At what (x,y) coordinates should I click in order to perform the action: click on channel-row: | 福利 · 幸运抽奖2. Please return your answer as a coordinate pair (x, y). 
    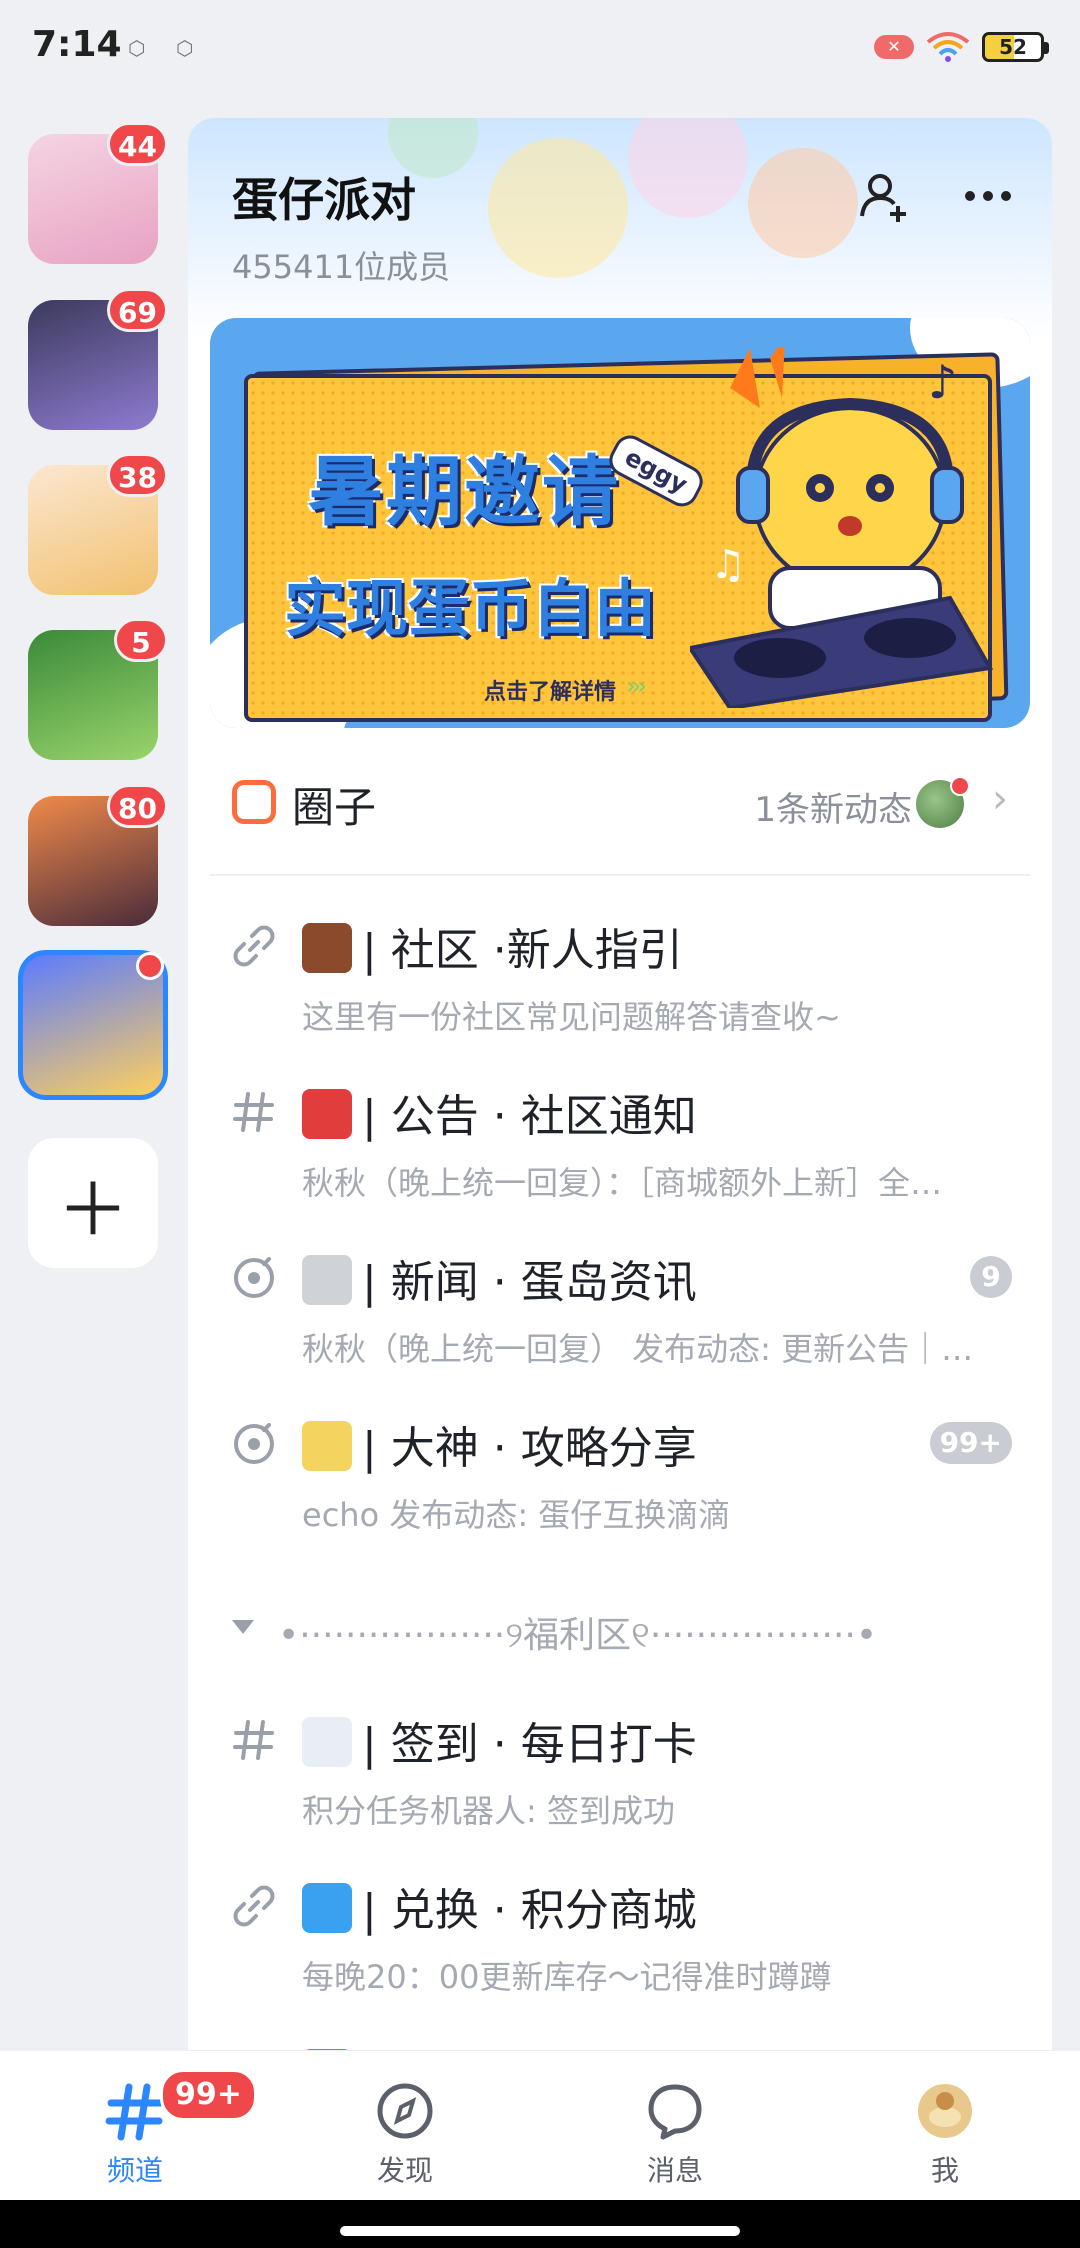
    Looking at the image, I should click on (620, 2036).